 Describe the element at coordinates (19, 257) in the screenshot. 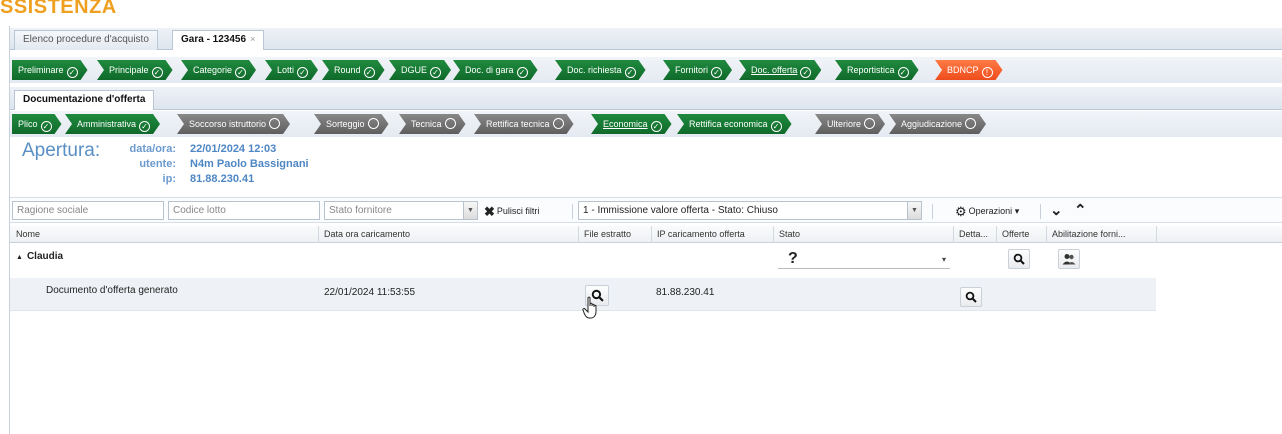

I see `collapse-triangle-icon: ▲` at that location.